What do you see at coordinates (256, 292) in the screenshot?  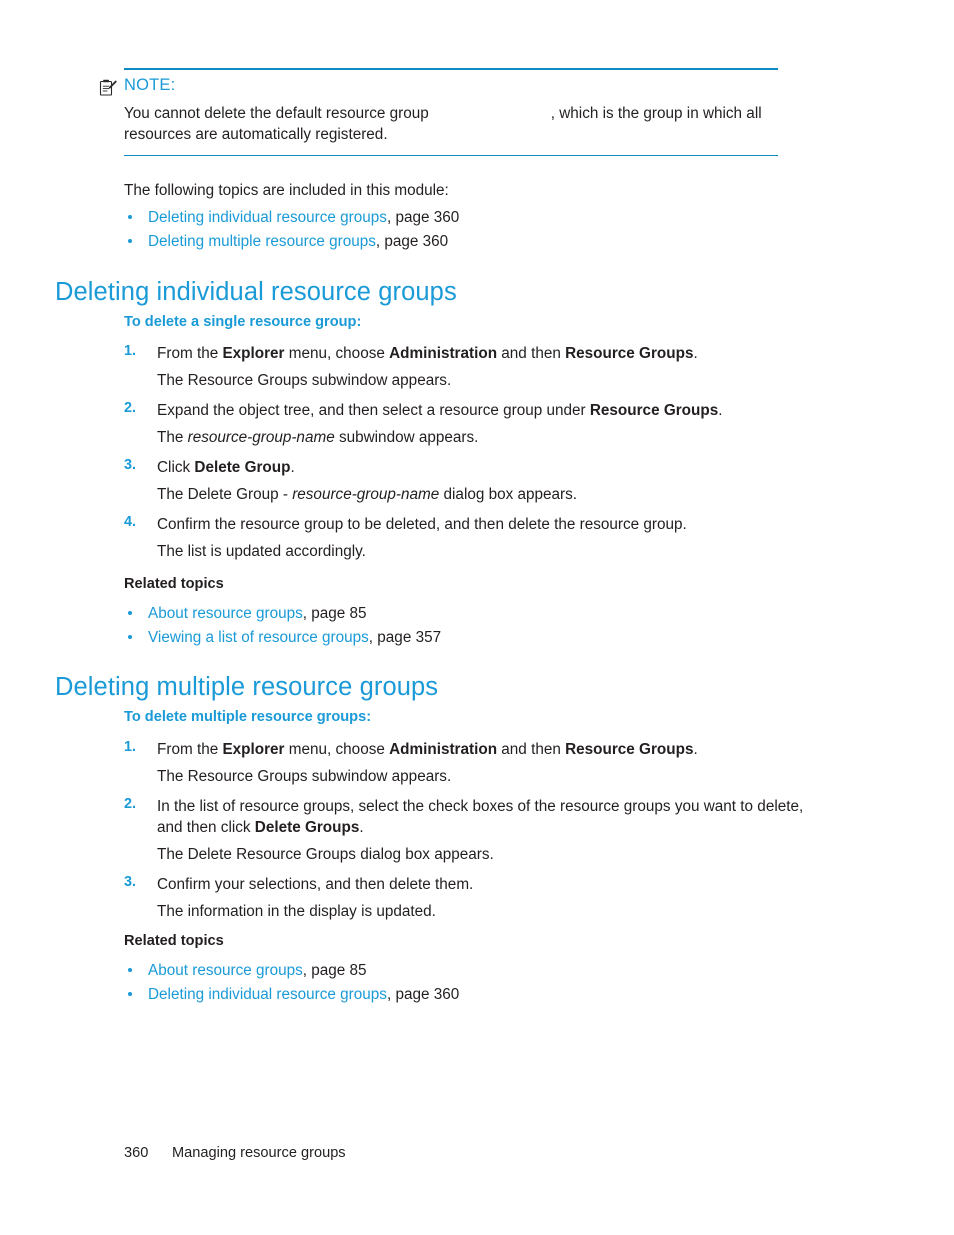 I see `section-title-deleting-individual: Deleting individual resource groups` at bounding box center [256, 292].